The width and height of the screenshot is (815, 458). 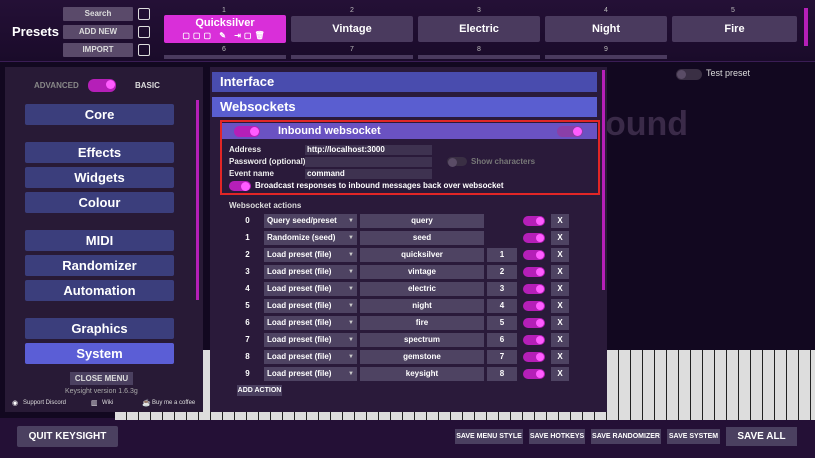 I want to click on save-all-button: SAVE ALL, so click(x=761, y=436).